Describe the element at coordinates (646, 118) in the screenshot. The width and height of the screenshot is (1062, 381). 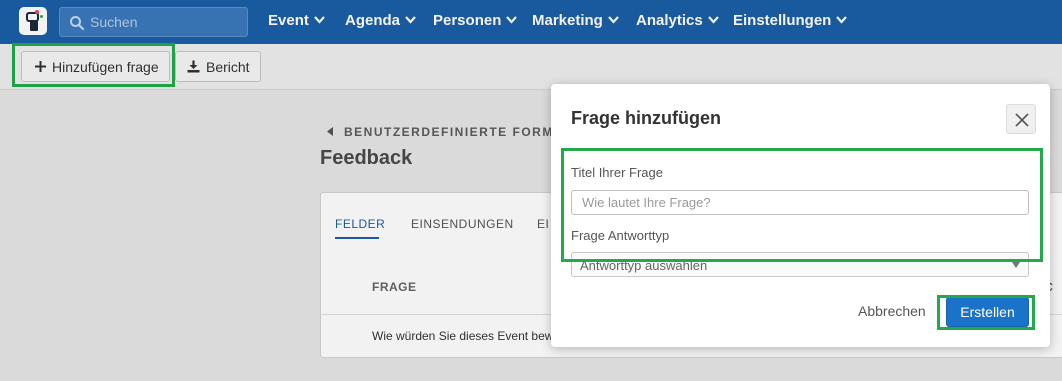
I see `modal-title: Frage hinzufügen` at that location.